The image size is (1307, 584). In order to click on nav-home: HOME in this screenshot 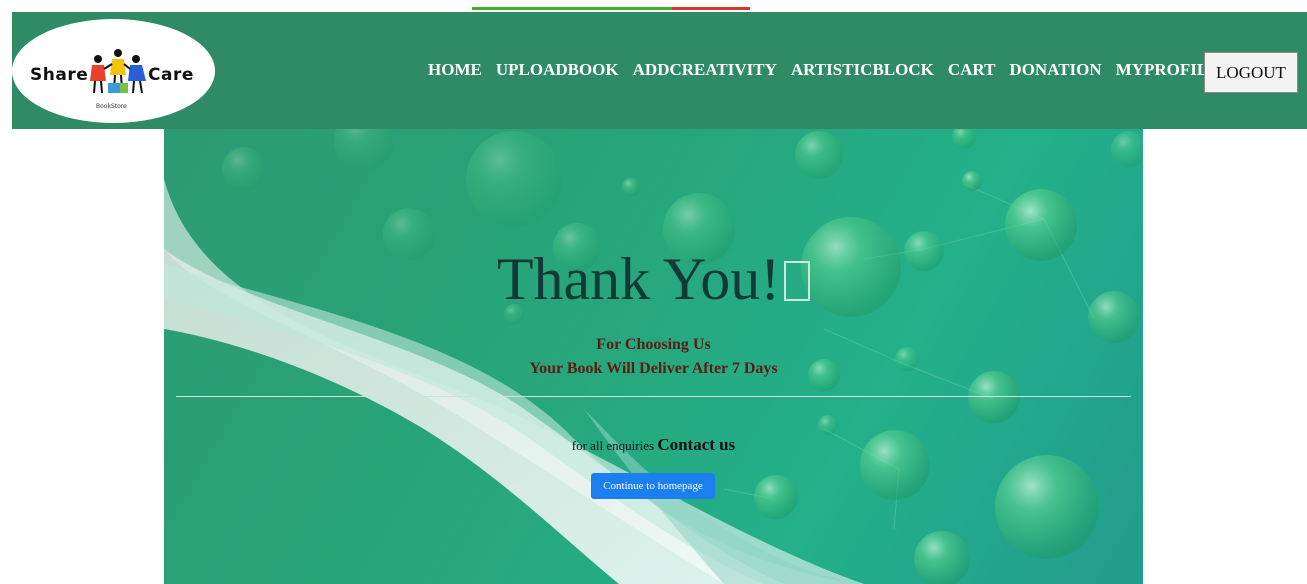, I will do `click(455, 70)`.